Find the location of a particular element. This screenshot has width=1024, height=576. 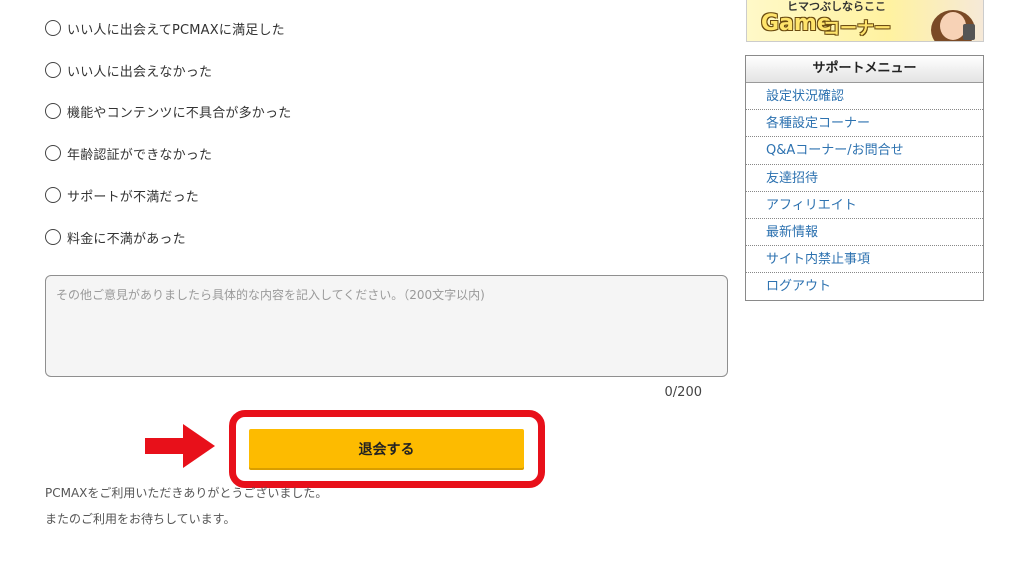

arrow-right-icon is located at coordinates (180, 446).